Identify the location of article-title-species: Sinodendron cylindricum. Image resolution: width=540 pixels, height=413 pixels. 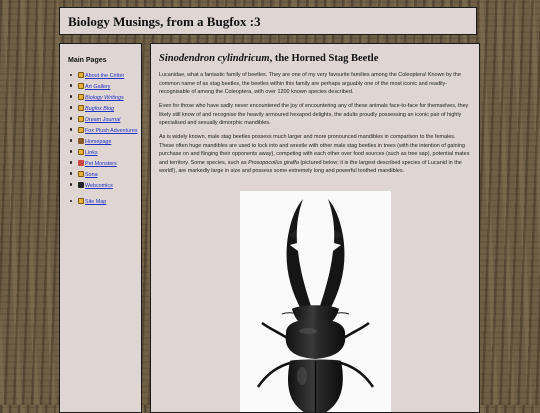
(214, 58).